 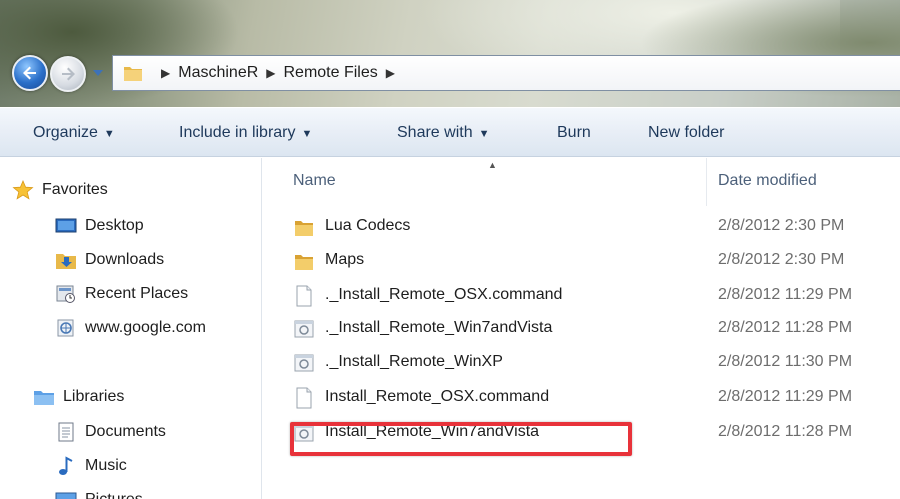 I want to click on nav-item-label: Documents, so click(x=125, y=431).